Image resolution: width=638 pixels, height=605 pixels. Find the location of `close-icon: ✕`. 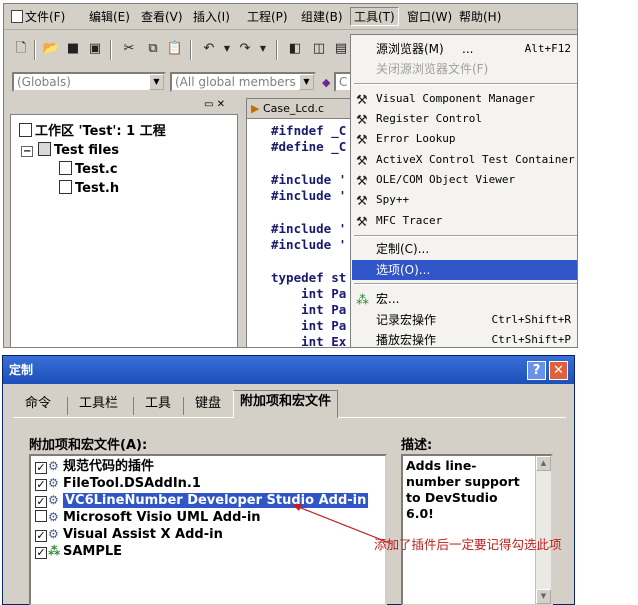

close-icon: ✕ is located at coordinates (221, 104).